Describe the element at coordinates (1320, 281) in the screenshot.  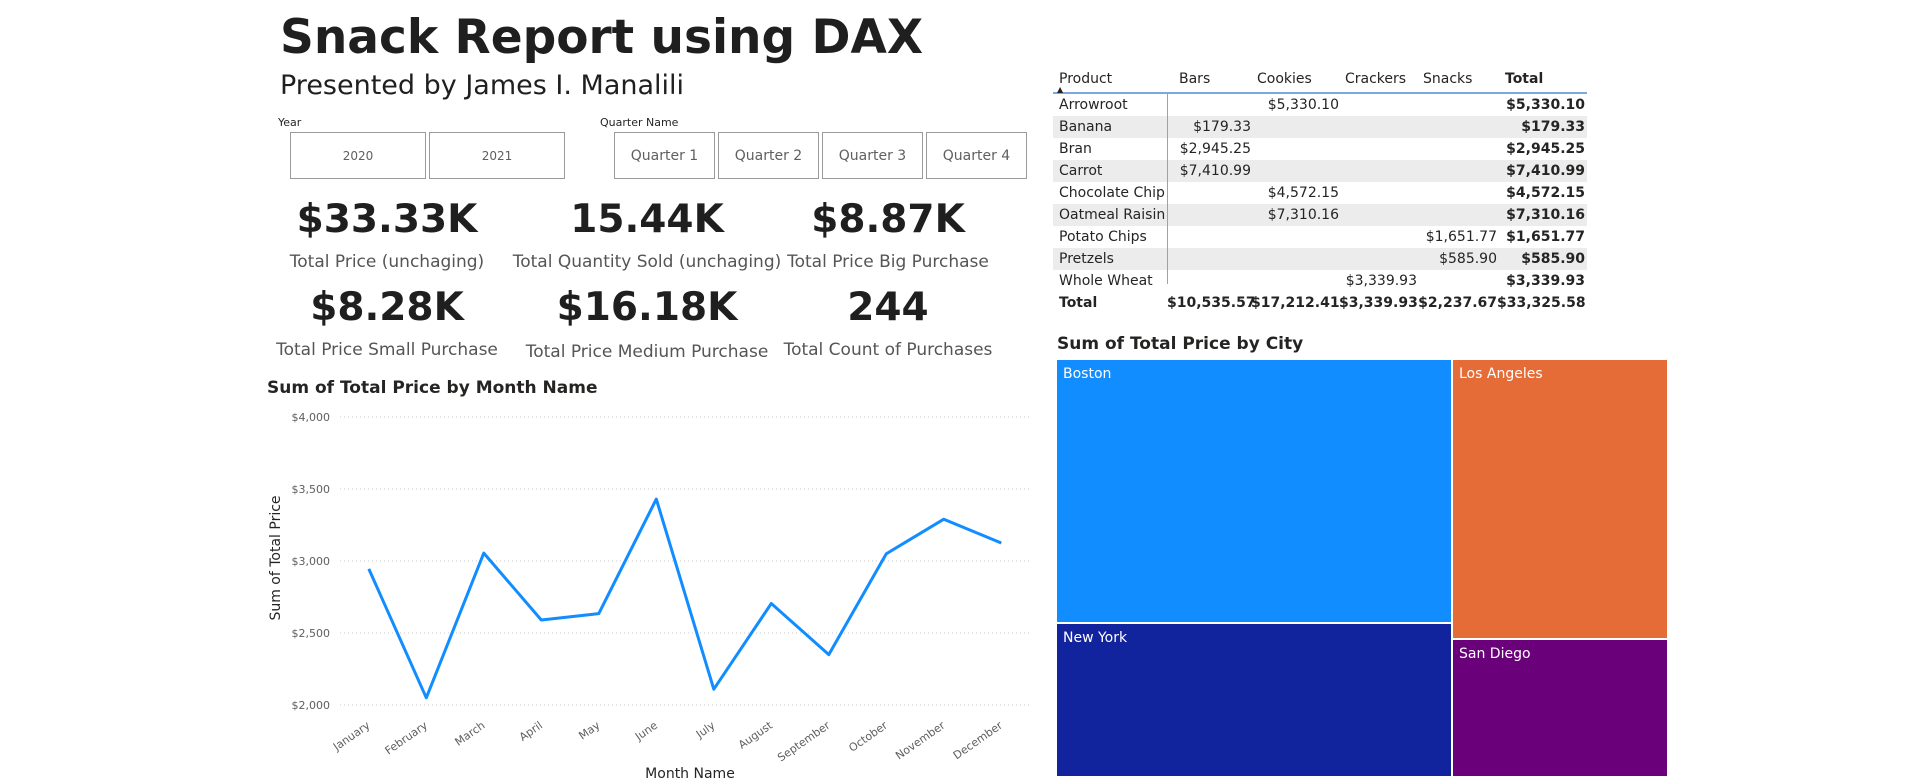
I see `matrix-row: Whole Wheat $3,339.93 $3,339.93` at that location.